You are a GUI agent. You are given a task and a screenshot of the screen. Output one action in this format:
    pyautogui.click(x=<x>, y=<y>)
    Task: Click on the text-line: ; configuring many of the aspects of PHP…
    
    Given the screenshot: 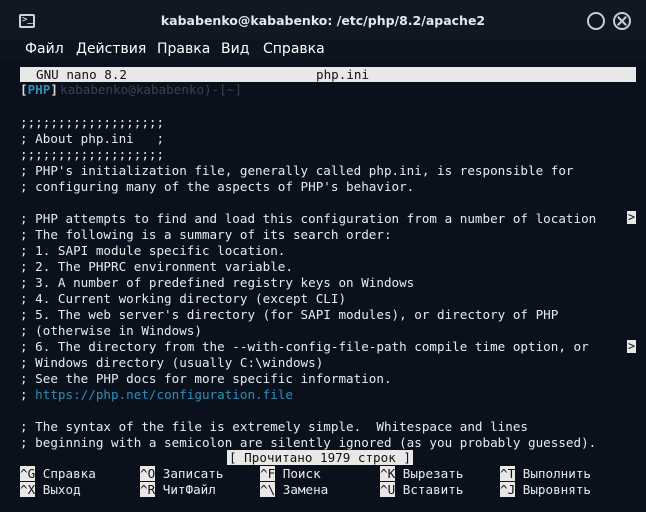 What is the action you would take?
    pyautogui.click(x=217, y=186)
    